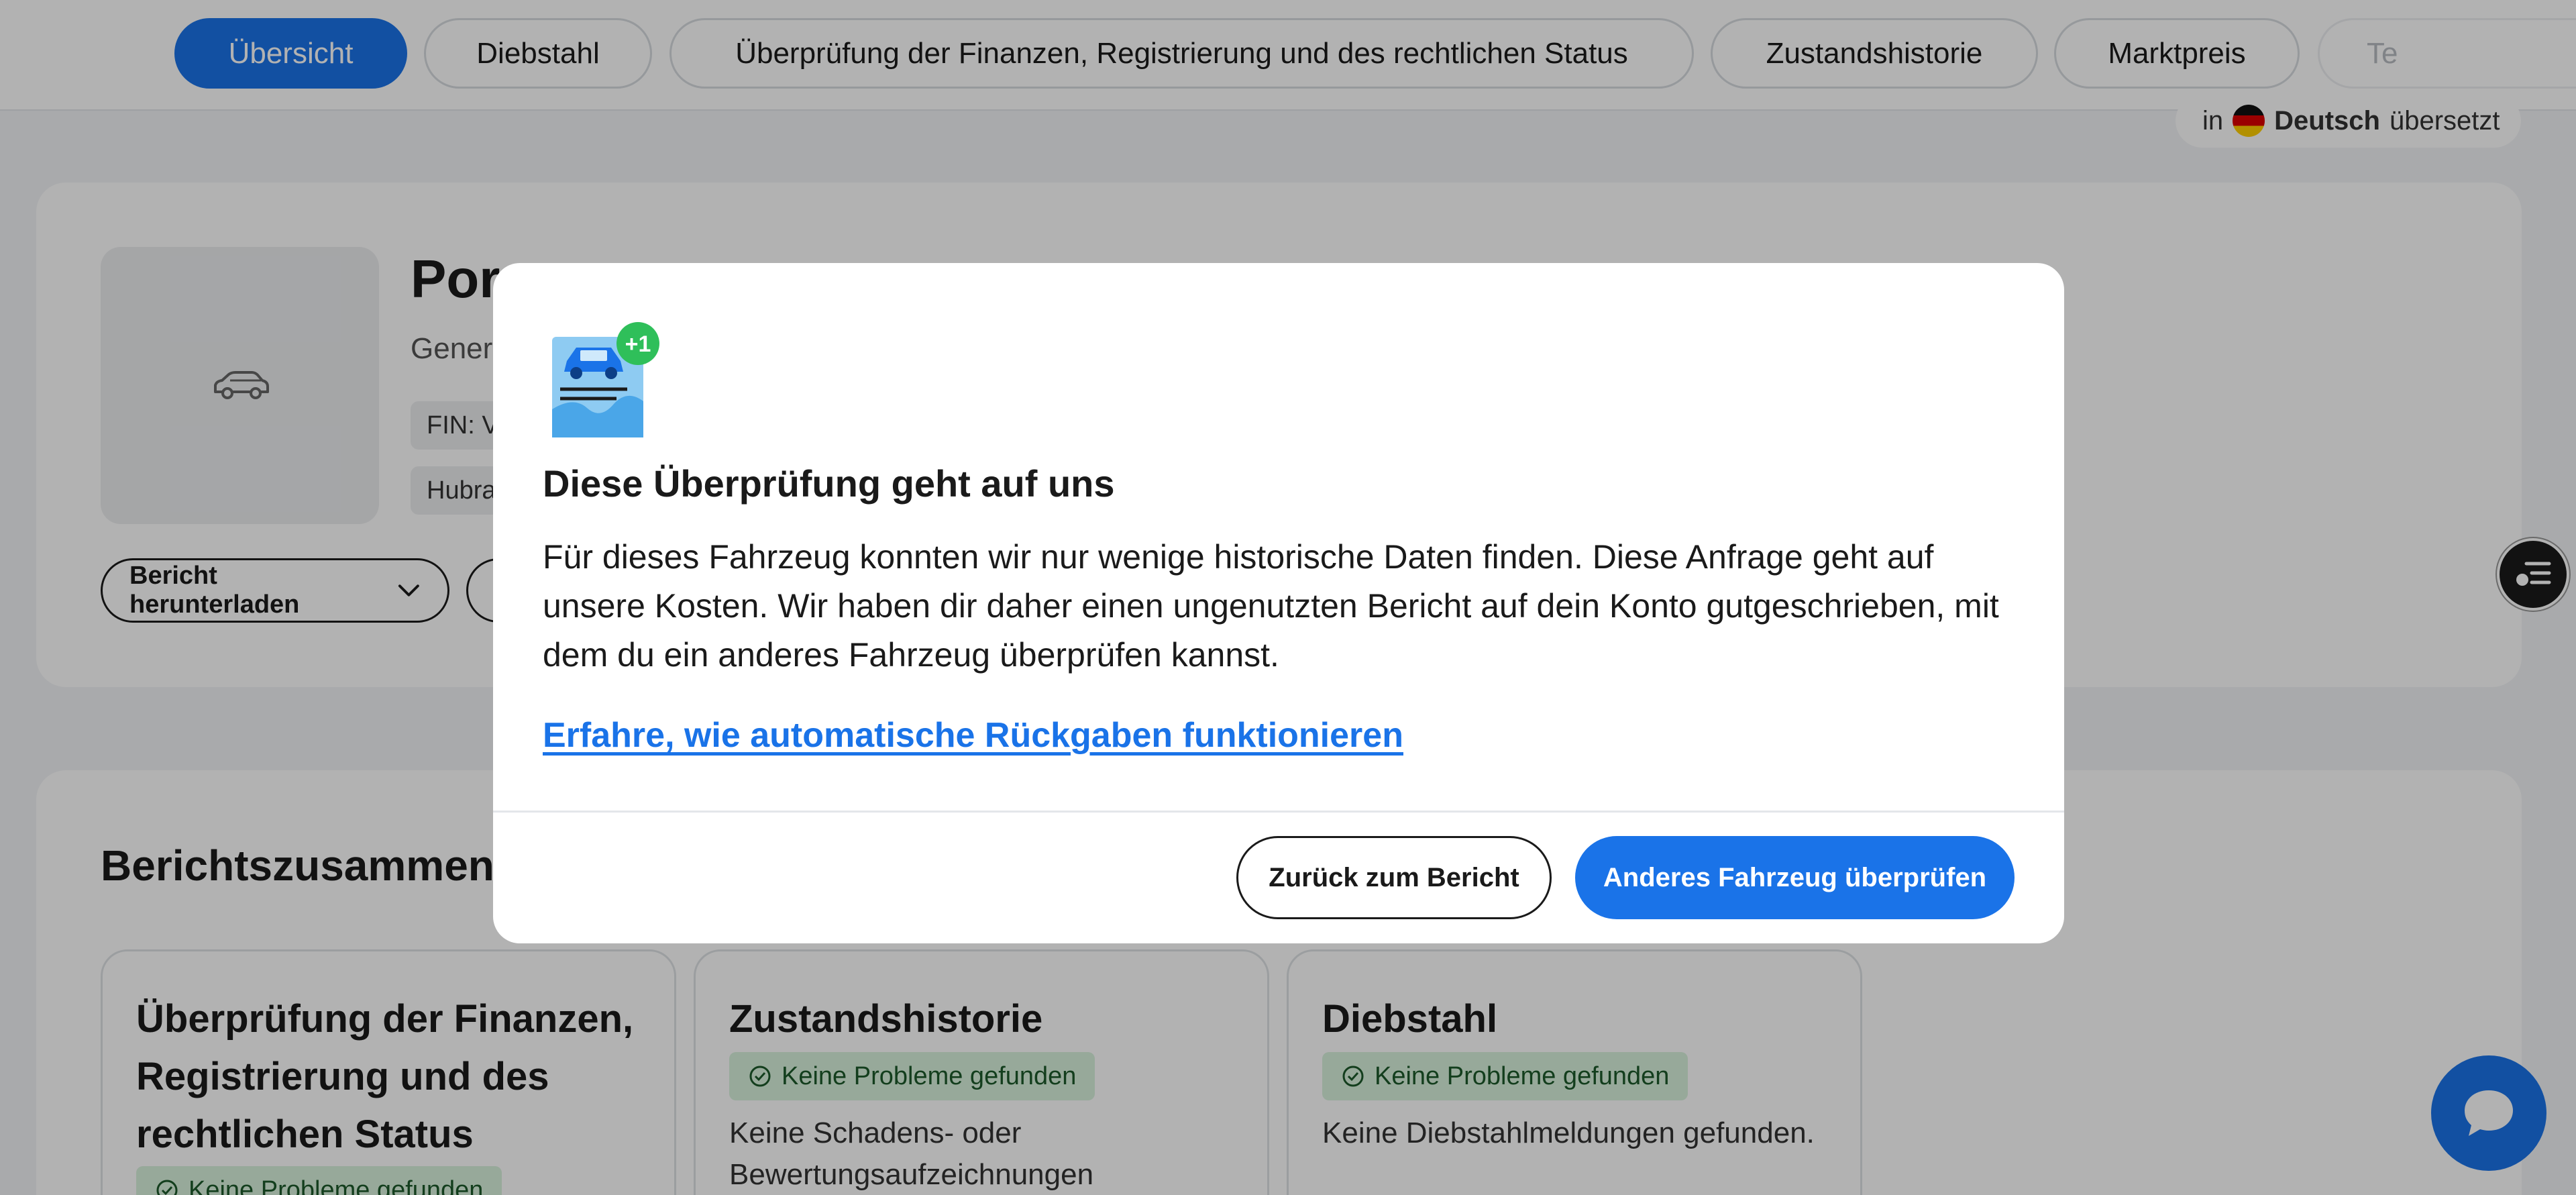  What do you see at coordinates (638, 344) in the screenshot?
I see `plus-one-badge: +1` at bounding box center [638, 344].